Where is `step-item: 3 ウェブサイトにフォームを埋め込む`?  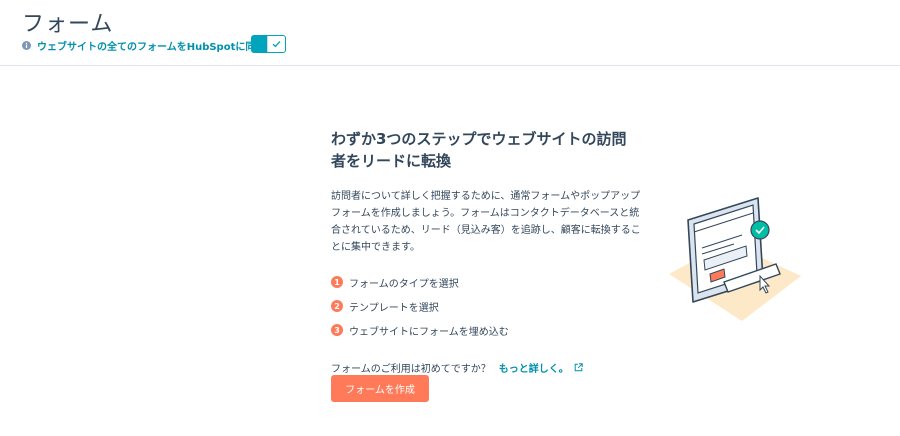
step-item: 3 ウェブサイトにフォームを埋め込む is located at coordinates (486, 330).